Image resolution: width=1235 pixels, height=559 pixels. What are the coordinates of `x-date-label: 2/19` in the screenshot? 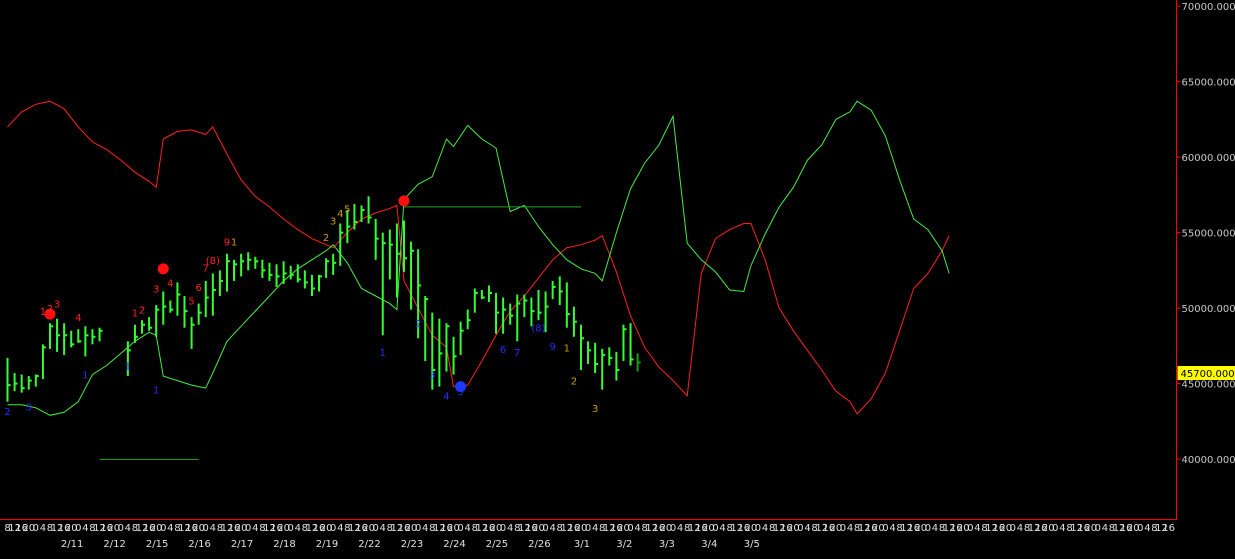 It's located at (327, 544).